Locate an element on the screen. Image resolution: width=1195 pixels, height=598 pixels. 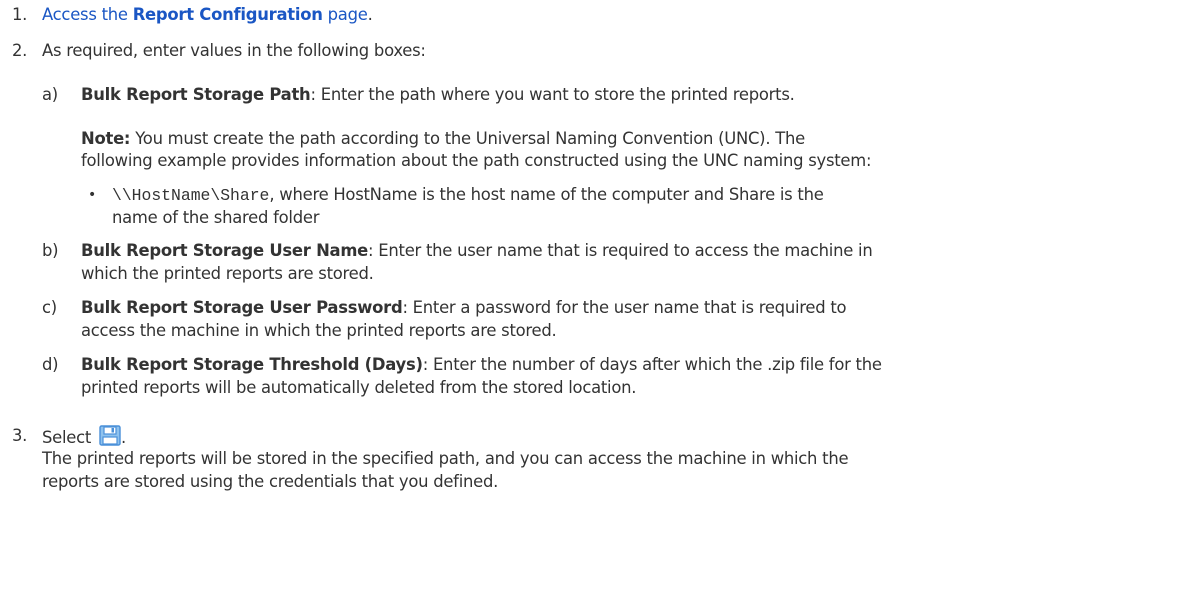
note-label: Note: is located at coordinates (106, 138).